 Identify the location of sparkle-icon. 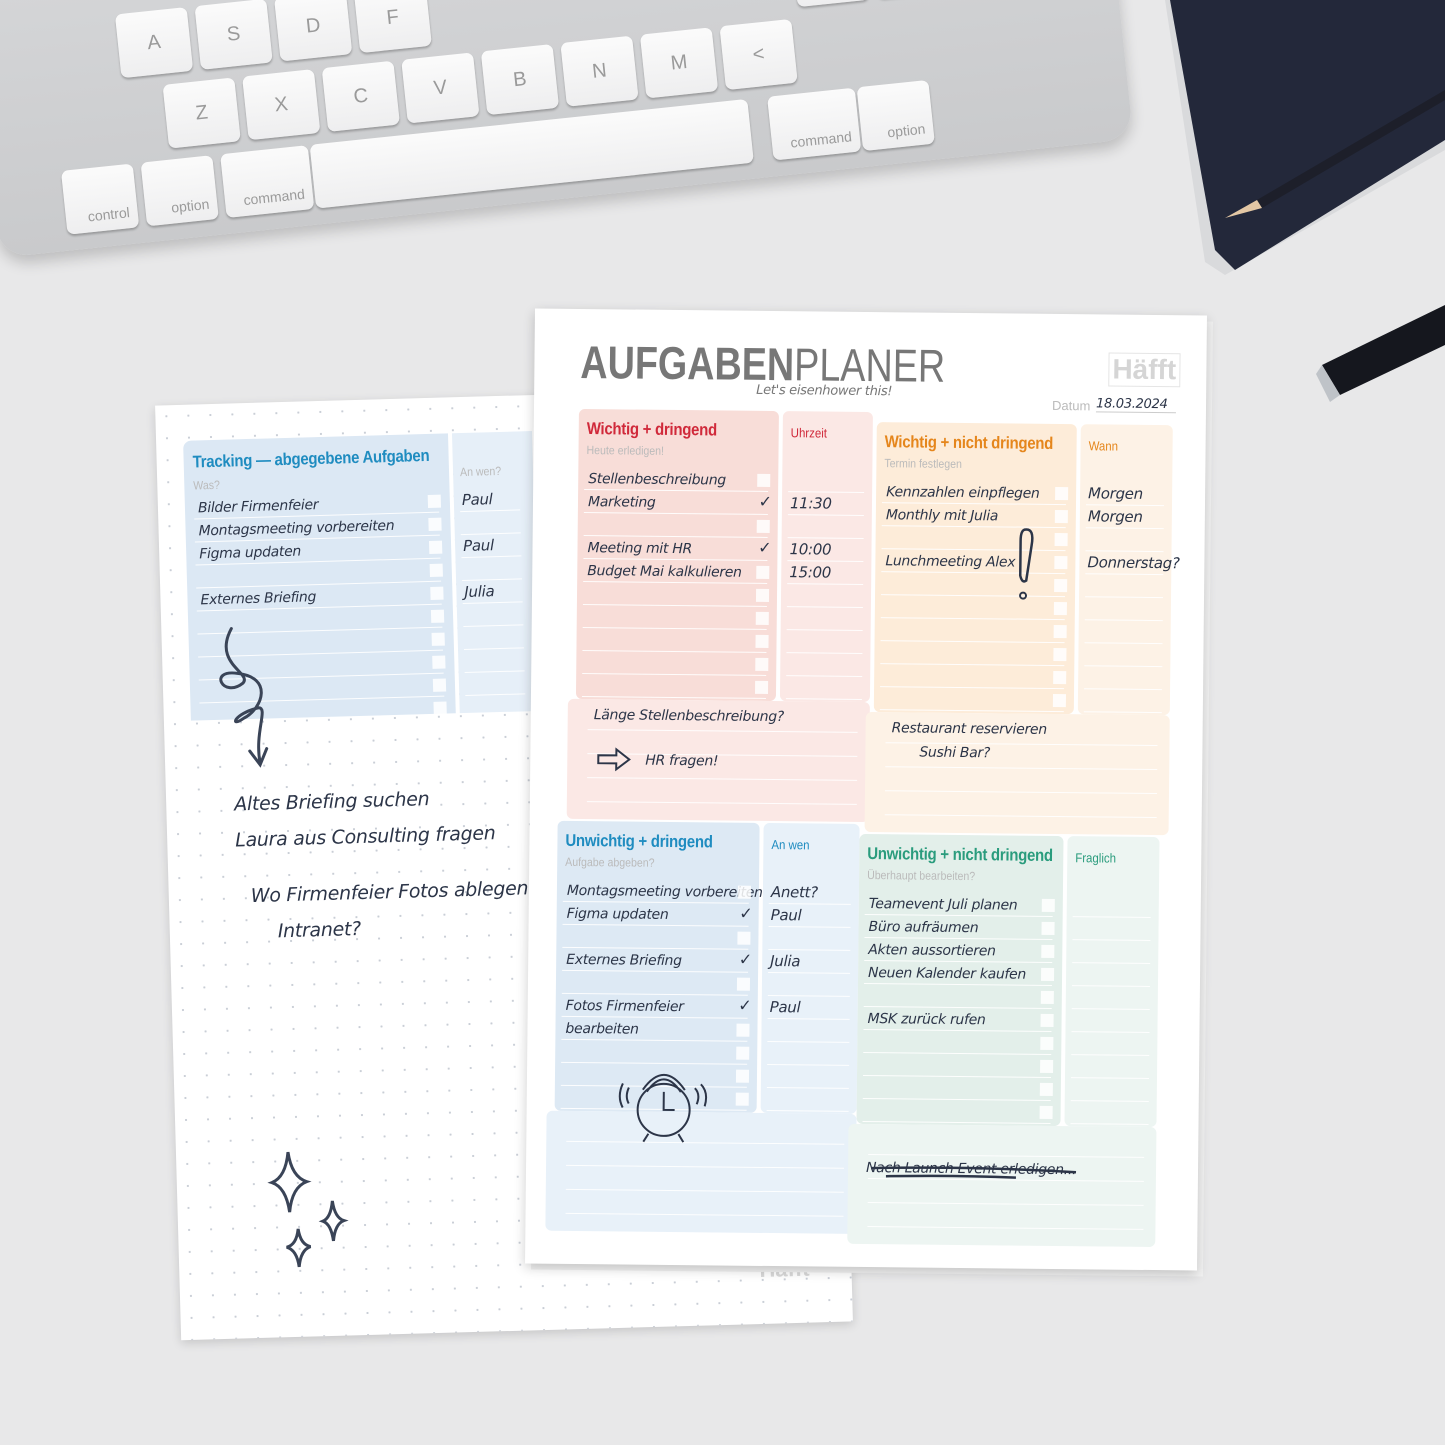
(308, 1209).